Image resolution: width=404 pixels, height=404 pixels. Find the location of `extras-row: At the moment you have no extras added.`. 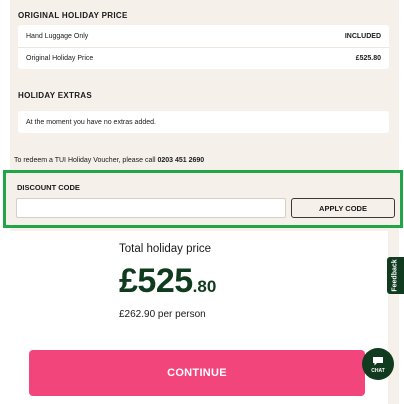

extras-row: At the moment you have no extras added. is located at coordinates (203, 122).